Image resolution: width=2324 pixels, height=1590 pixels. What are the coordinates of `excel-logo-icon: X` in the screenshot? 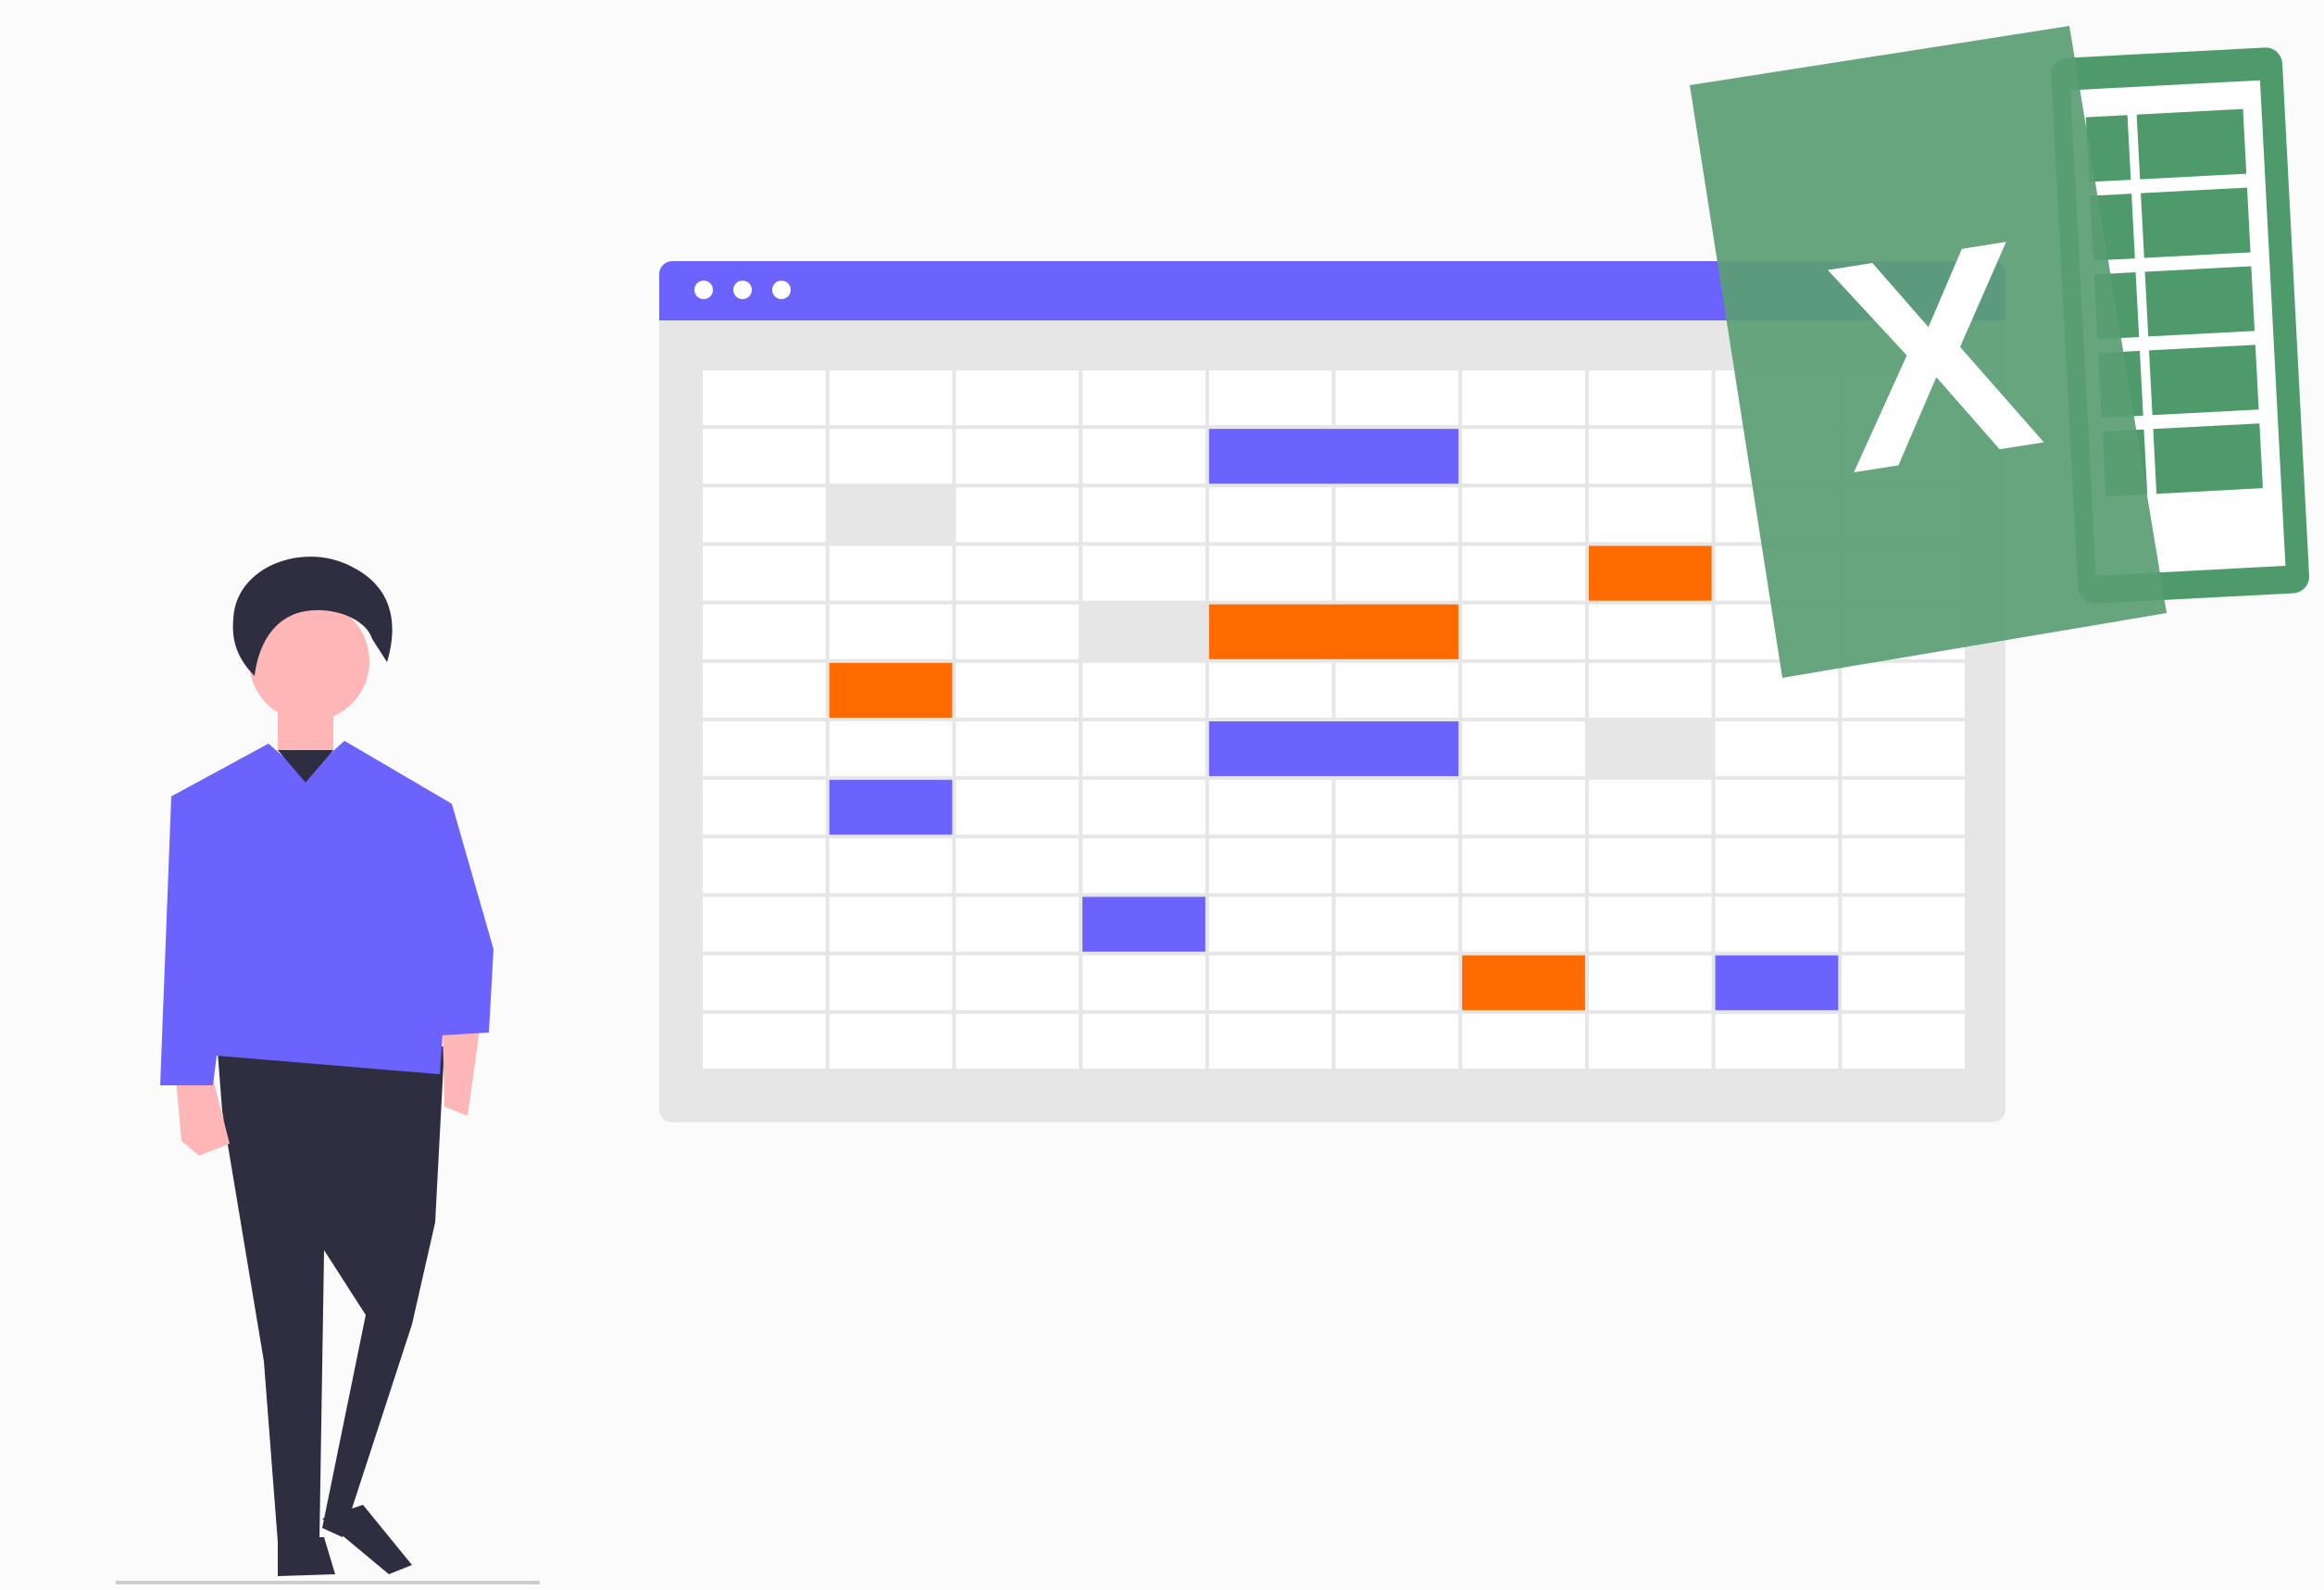 It's located at (1999, 352).